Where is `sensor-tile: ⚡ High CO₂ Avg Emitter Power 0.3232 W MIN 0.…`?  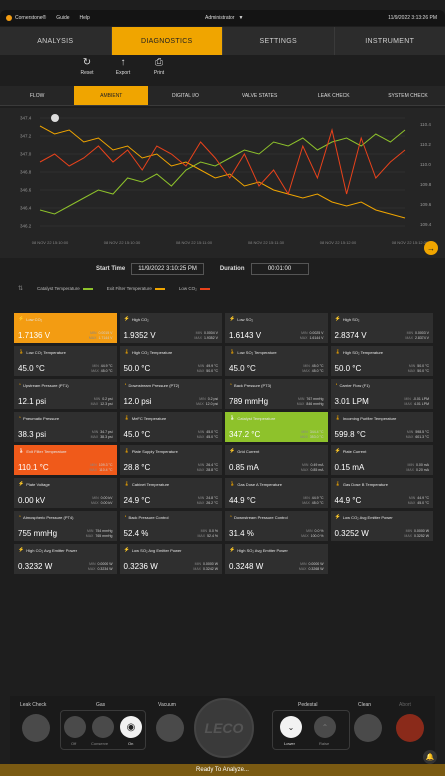 sensor-tile: ⚡ High CO₂ Avg Emitter Power 0.3232 W MIN 0.… is located at coordinates (65, 559).